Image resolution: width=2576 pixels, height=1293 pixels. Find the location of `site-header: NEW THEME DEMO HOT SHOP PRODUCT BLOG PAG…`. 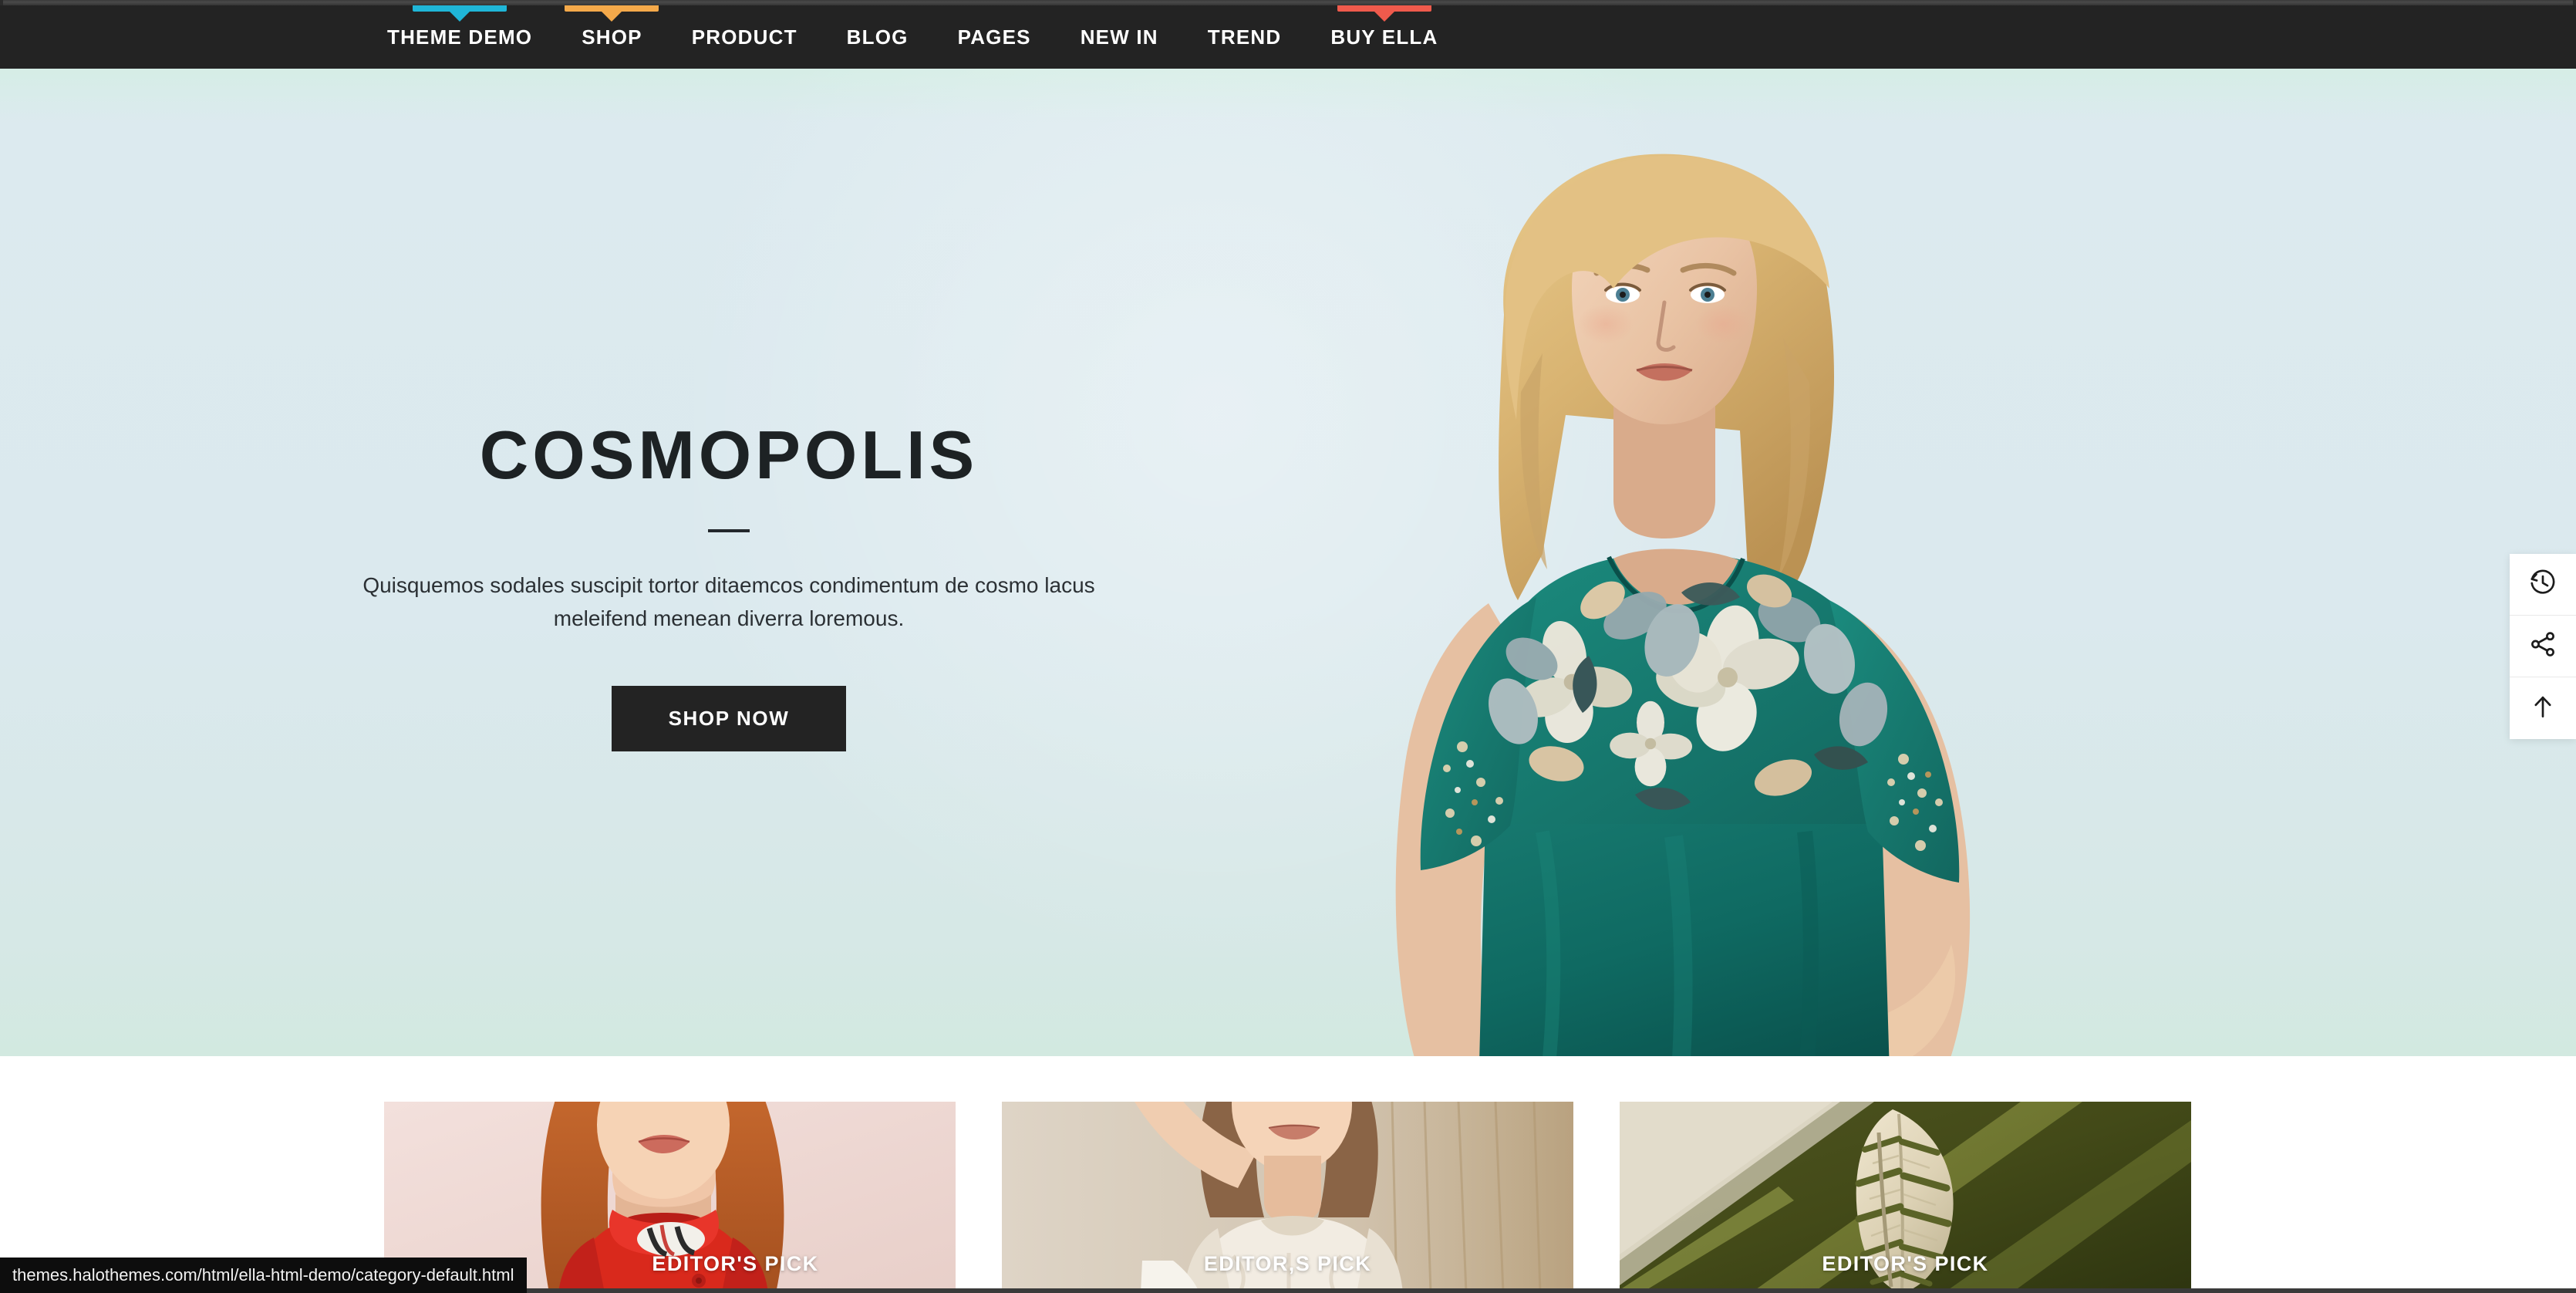

site-header: NEW THEME DEMO HOT SHOP PRODUCT BLOG PAG… is located at coordinates (1288, 34).